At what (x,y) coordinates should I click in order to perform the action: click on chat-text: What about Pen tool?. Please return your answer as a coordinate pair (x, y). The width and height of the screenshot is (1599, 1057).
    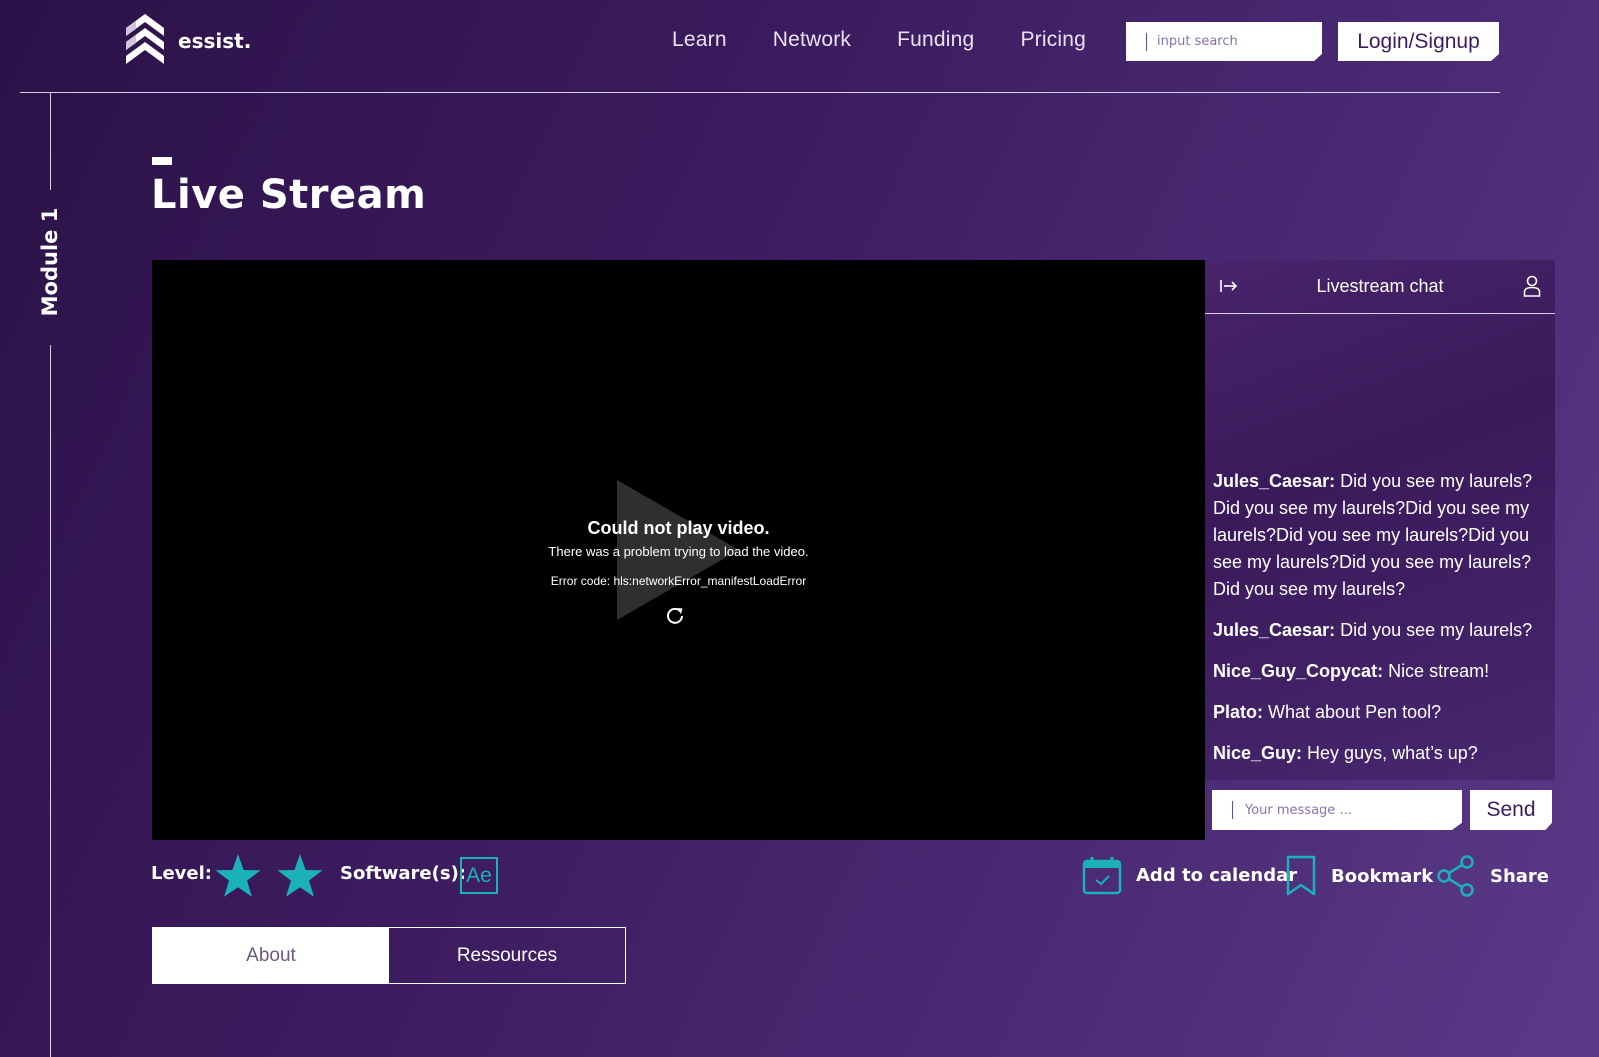
    Looking at the image, I should click on (1352, 712).